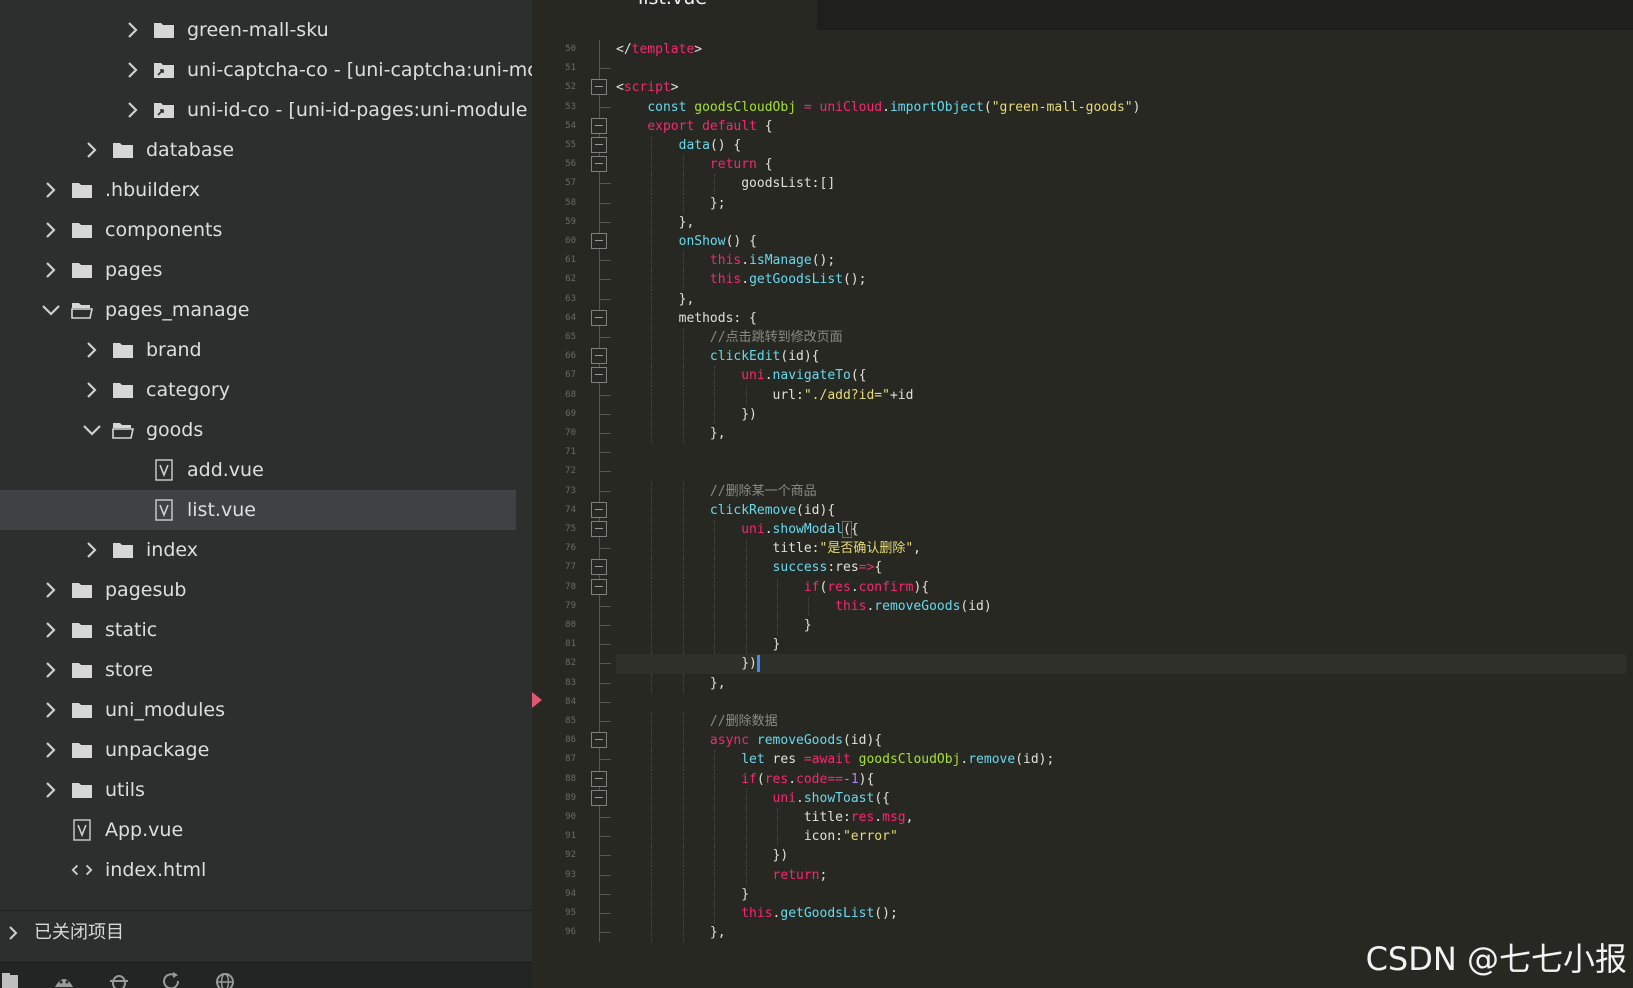 The width and height of the screenshot is (1633, 988). What do you see at coordinates (164, 230) in the screenshot?
I see `tree-item-label: components` at bounding box center [164, 230].